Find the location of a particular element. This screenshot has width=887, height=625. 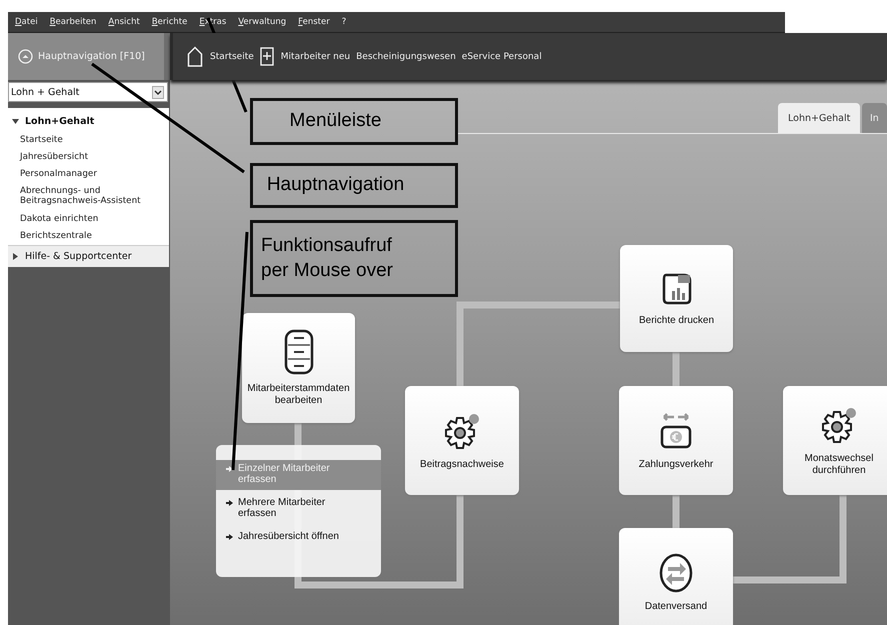

toolbar-item: Bescheinigungswesen is located at coordinates (406, 57).